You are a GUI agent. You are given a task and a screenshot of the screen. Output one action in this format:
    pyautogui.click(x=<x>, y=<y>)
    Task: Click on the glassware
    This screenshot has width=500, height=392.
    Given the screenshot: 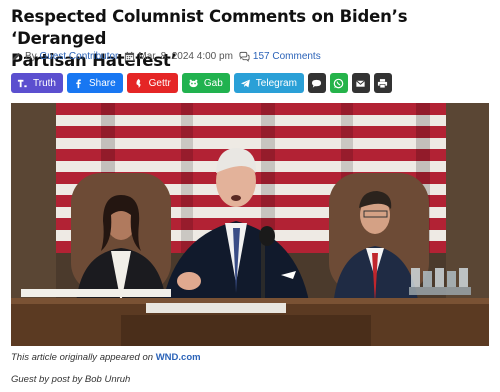 What is the action you would take?
    pyautogui.click(x=440, y=281)
    